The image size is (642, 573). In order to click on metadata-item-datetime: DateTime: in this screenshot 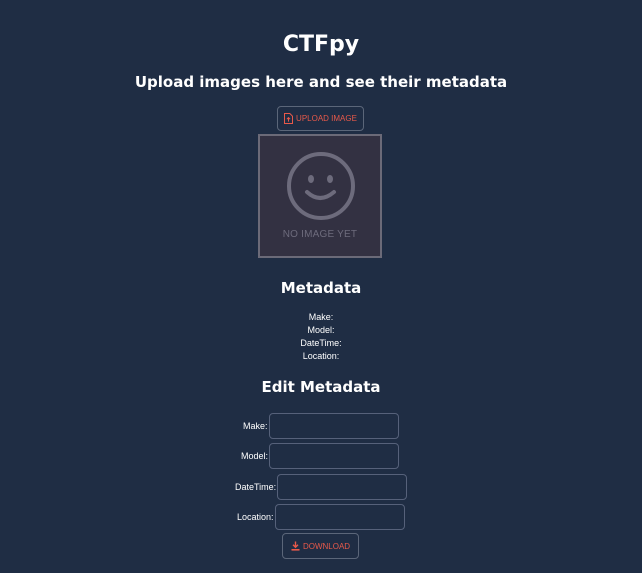, I will do `click(321, 343)`.